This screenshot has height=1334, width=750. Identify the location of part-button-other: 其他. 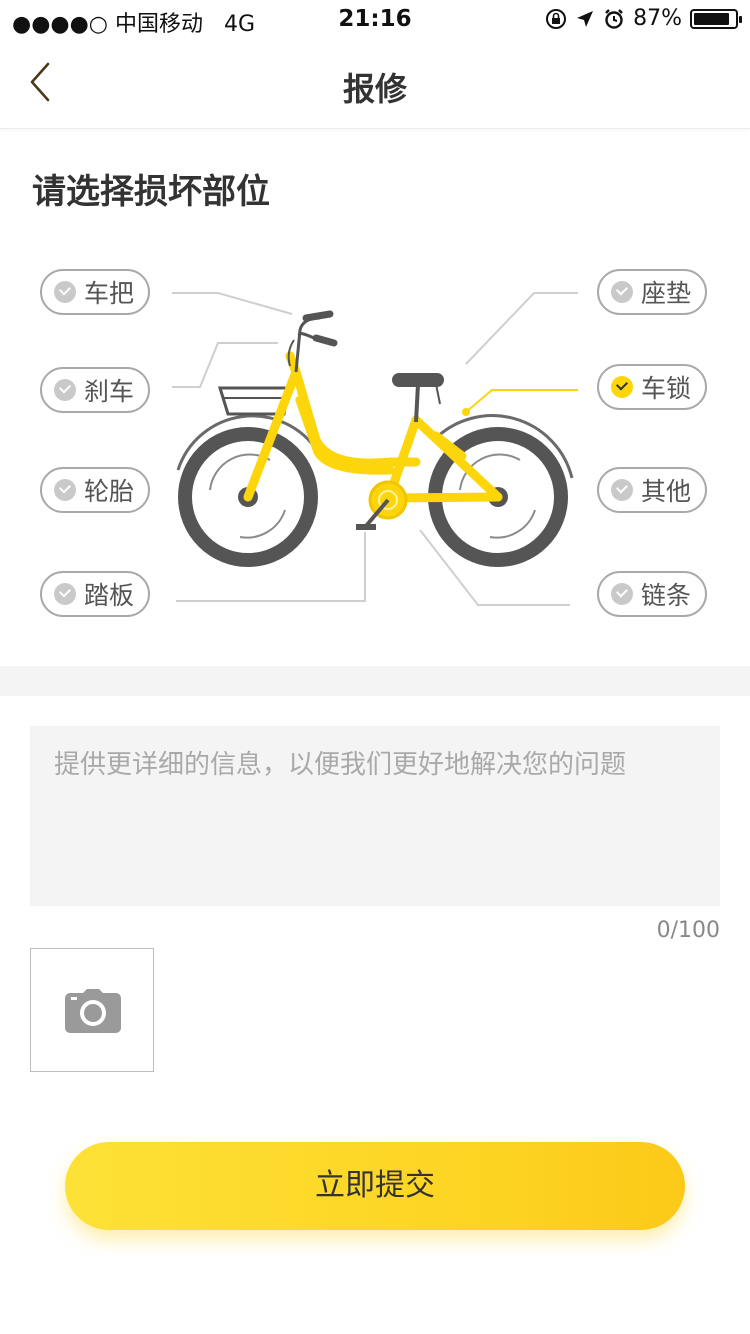
(652, 490).